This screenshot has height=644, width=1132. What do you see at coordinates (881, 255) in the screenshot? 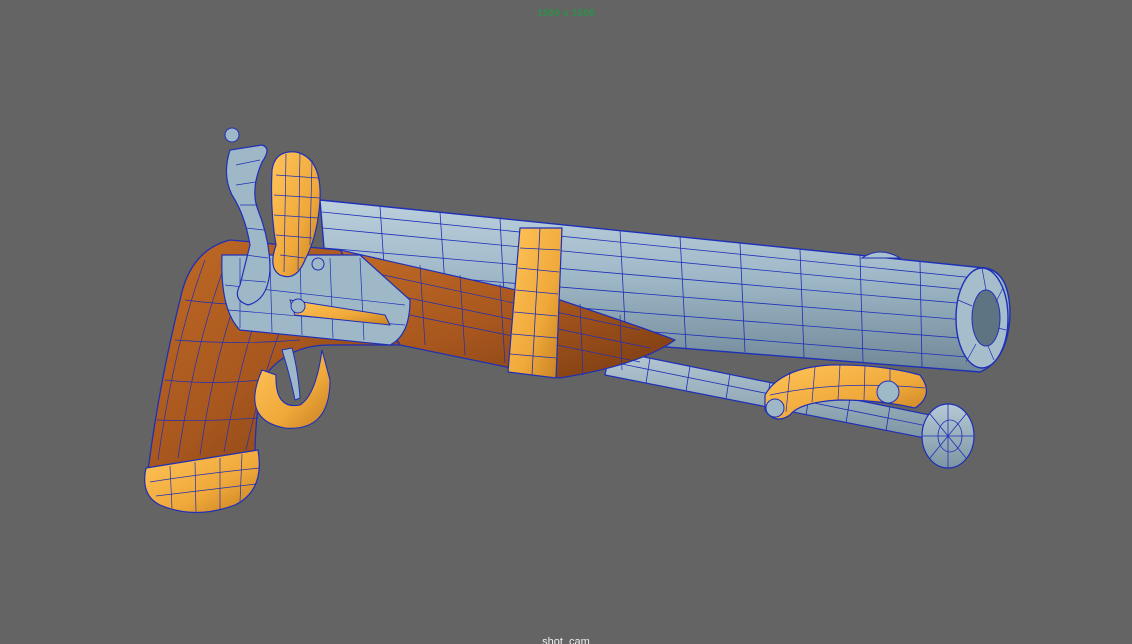
I see `front-sight` at bounding box center [881, 255].